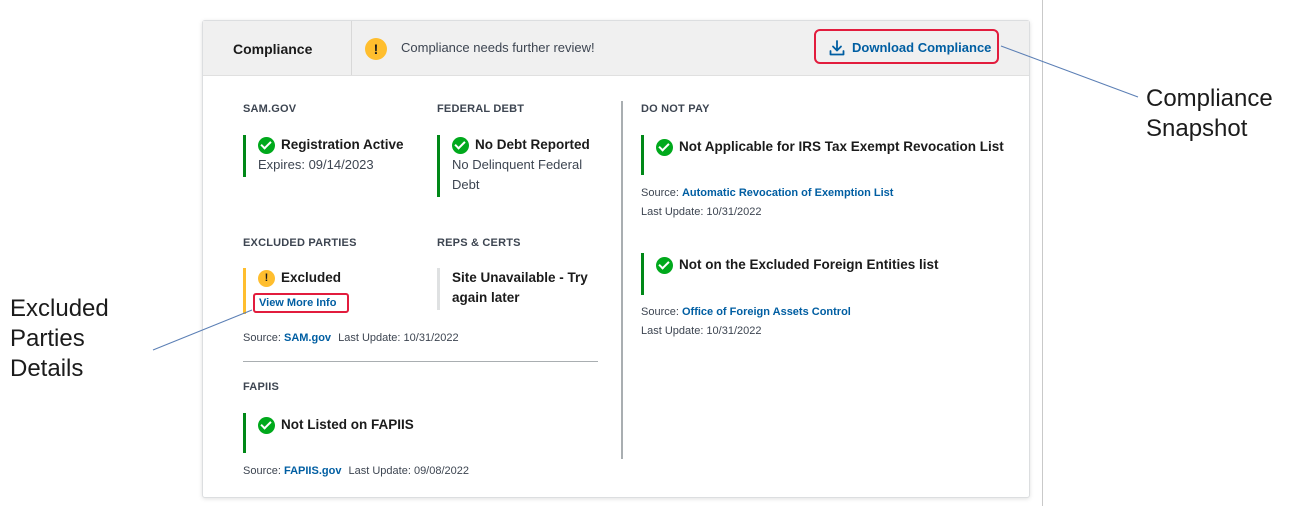 This screenshot has height=506, width=1316. Describe the element at coordinates (59, 308) in the screenshot. I see `excluded-annotation-line-1: Excluded` at that location.